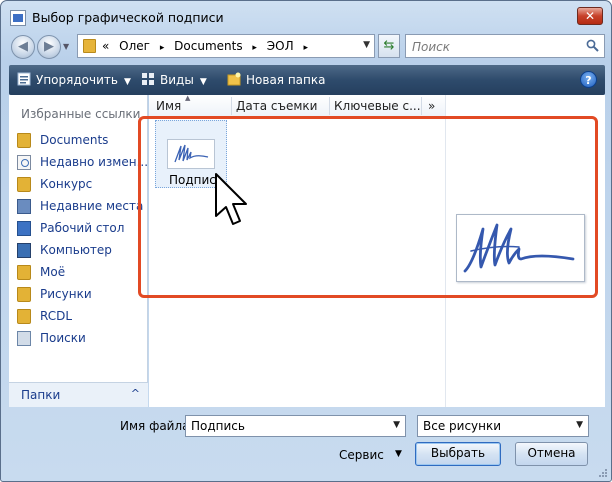 This screenshot has width=612, height=482. Describe the element at coordinates (135, 393) in the screenshot. I see `chevron-up-icon: ^` at that location.